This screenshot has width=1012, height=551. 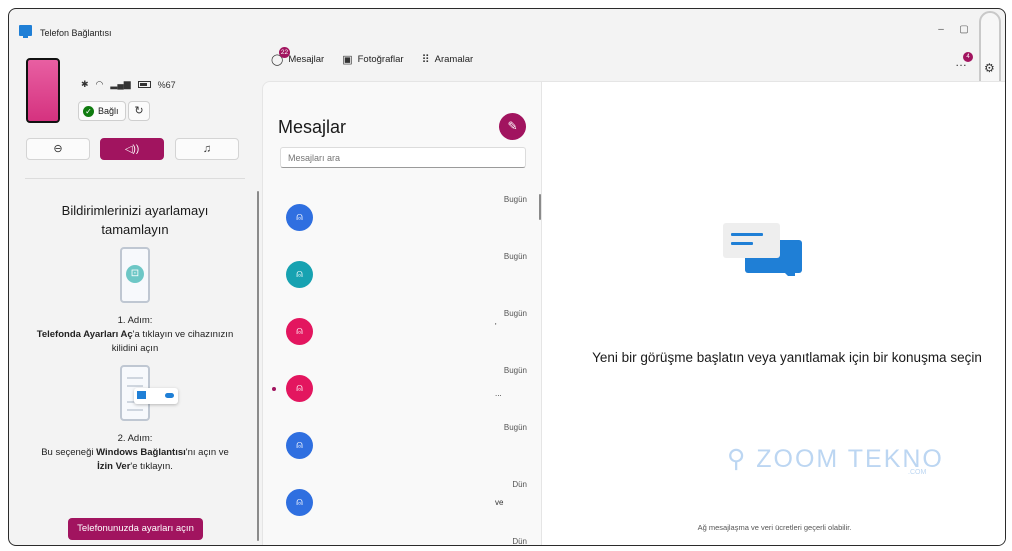 What do you see at coordinates (84, 334) in the screenshot?
I see `step1-bold: Telefonda Ayarları Aç` at bounding box center [84, 334].